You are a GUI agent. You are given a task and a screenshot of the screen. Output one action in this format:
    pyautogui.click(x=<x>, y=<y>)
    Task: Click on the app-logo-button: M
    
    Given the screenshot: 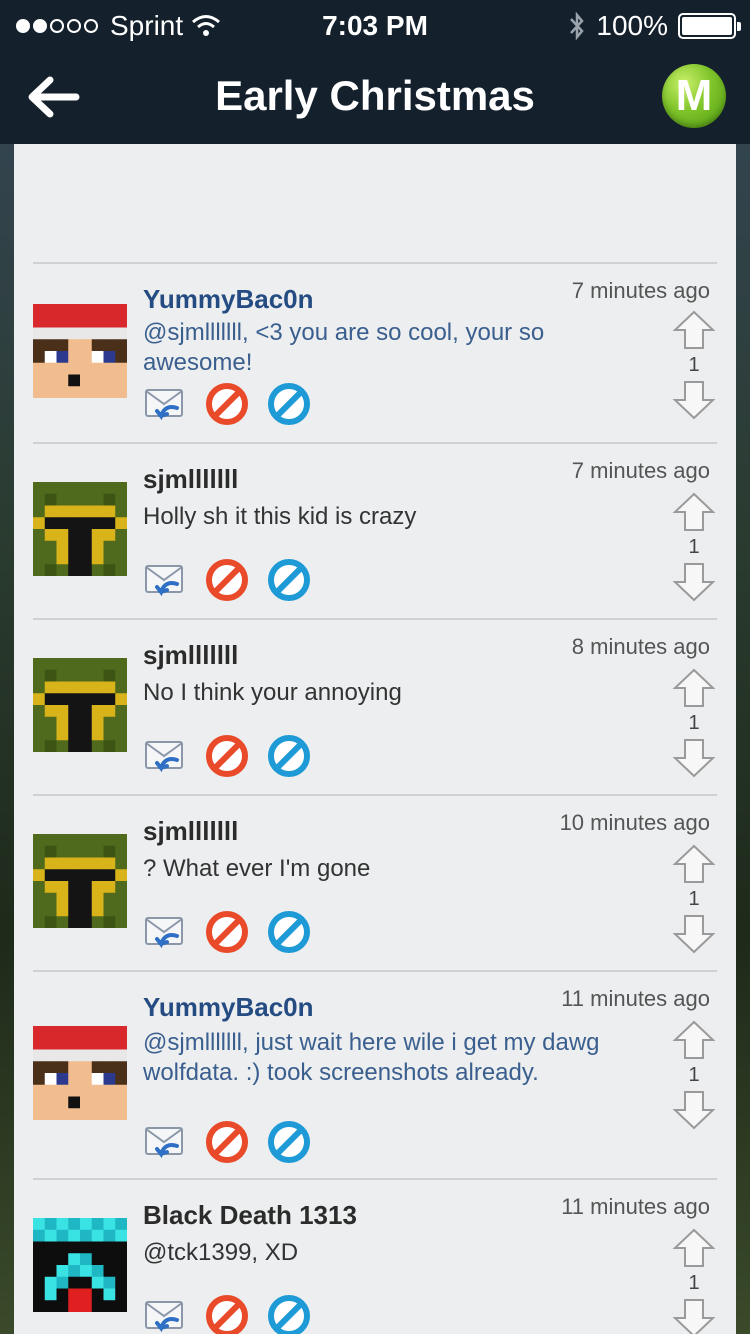 What is the action you would take?
    pyautogui.click(x=694, y=96)
    